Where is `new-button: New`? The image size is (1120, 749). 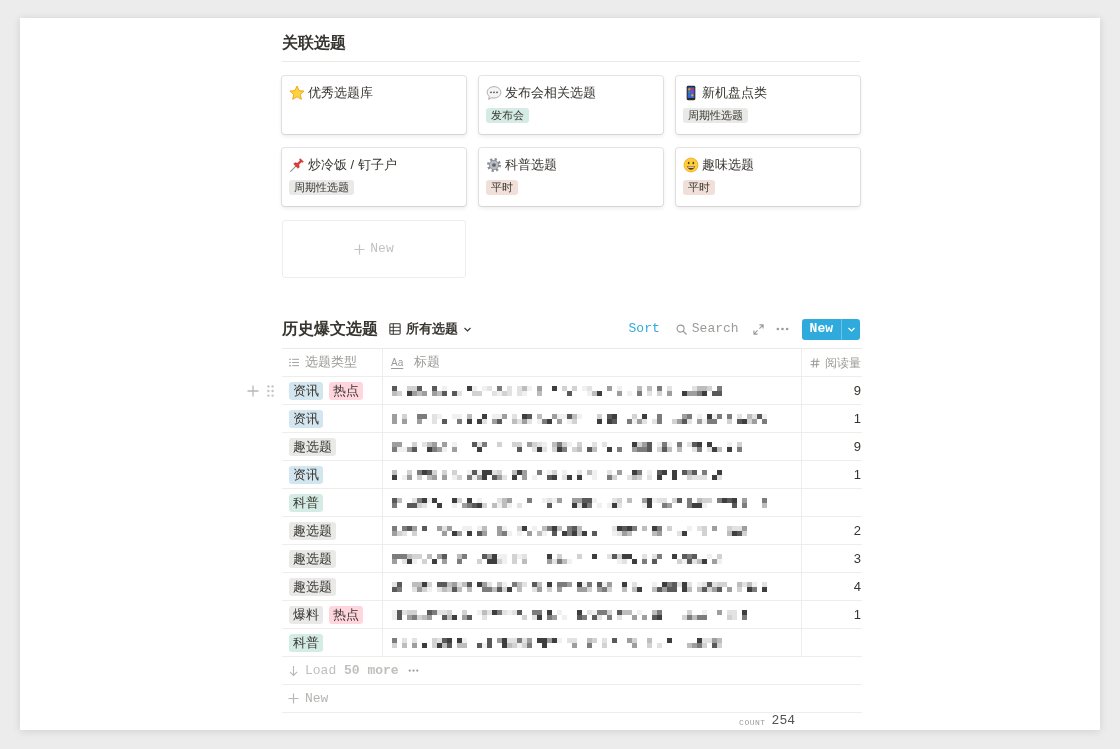 new-button: New is located at coordinates (821, 329).